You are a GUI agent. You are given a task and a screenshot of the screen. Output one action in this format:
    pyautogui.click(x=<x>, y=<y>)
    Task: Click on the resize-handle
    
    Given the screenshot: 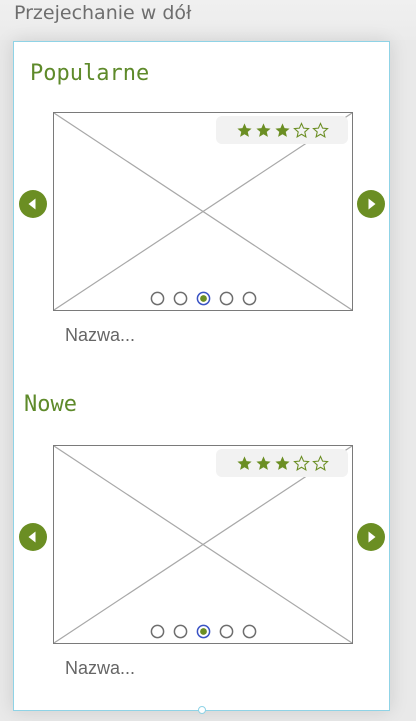 What is the action you would take?
    pyautogui.click(x=202, y=710)
    